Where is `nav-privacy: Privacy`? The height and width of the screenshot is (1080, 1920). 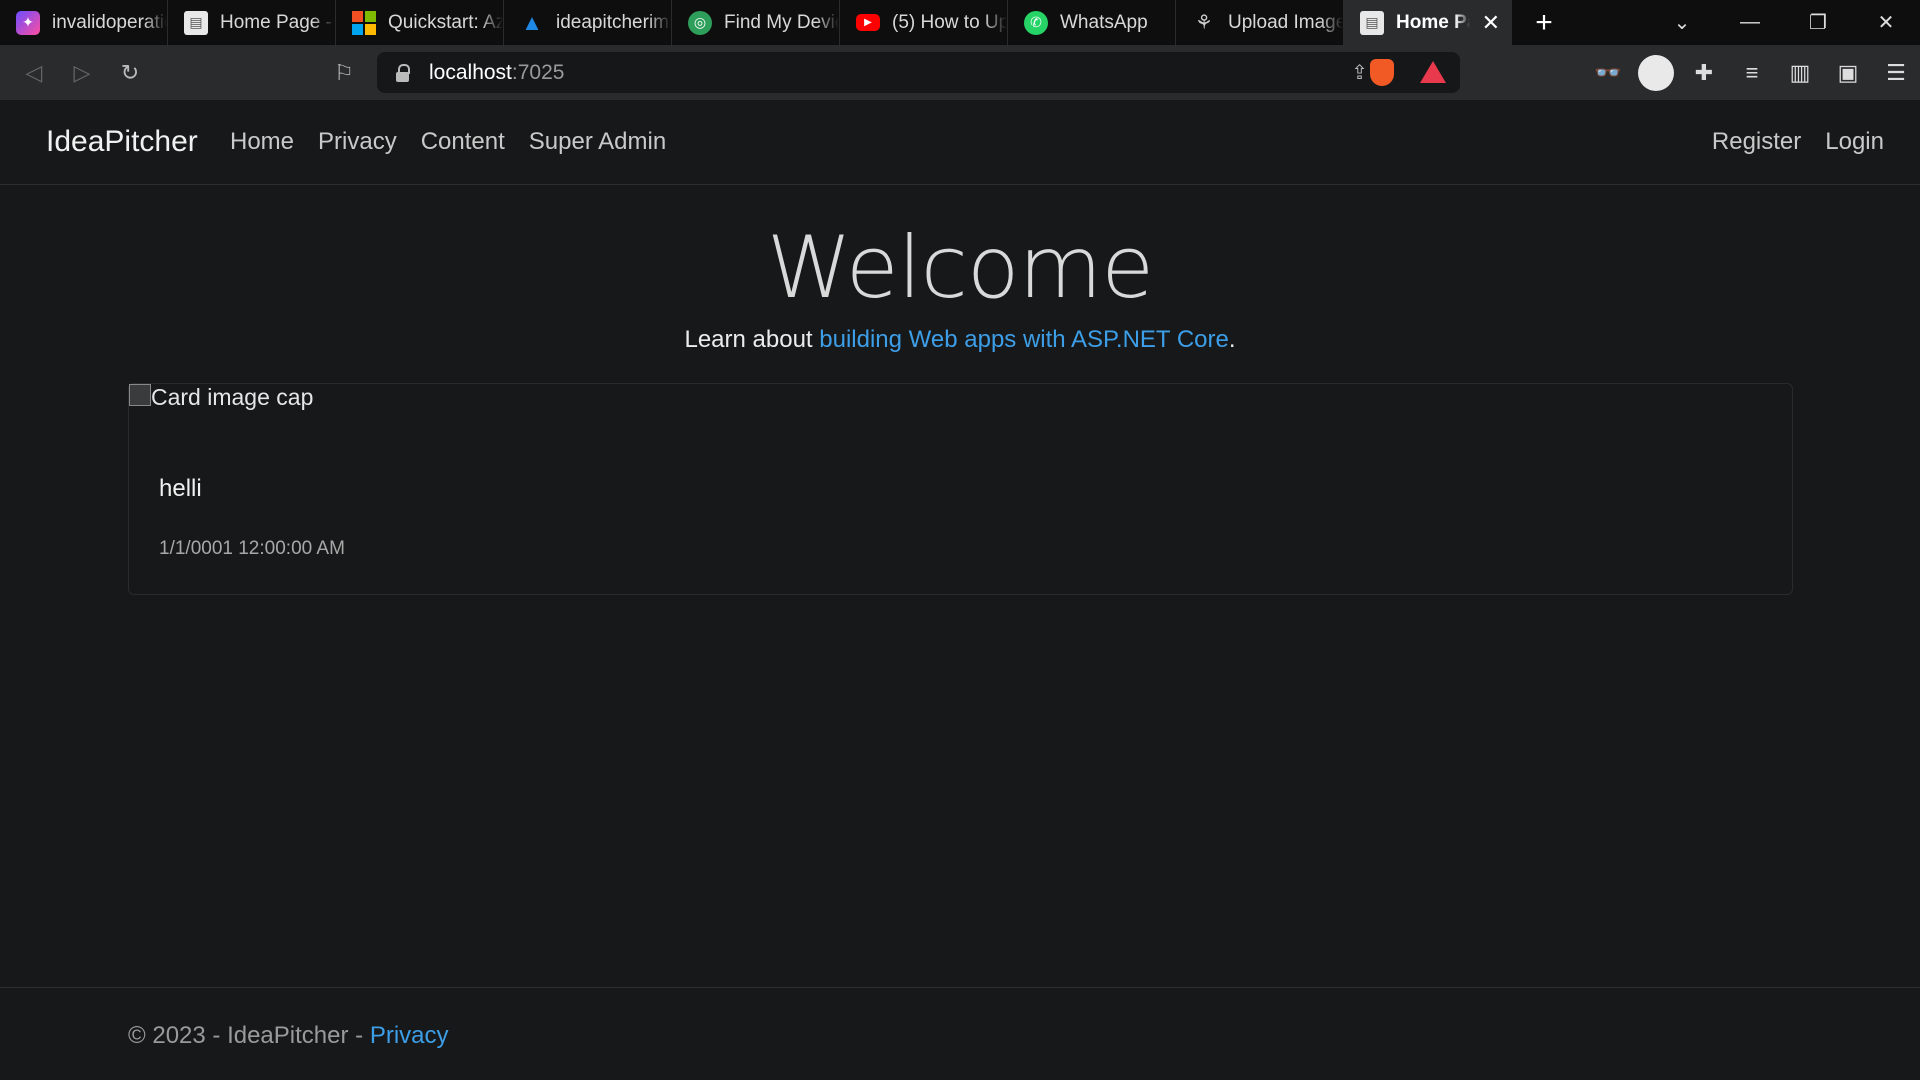 nav-privacy: Privacy is located at coordinates (357, 142).